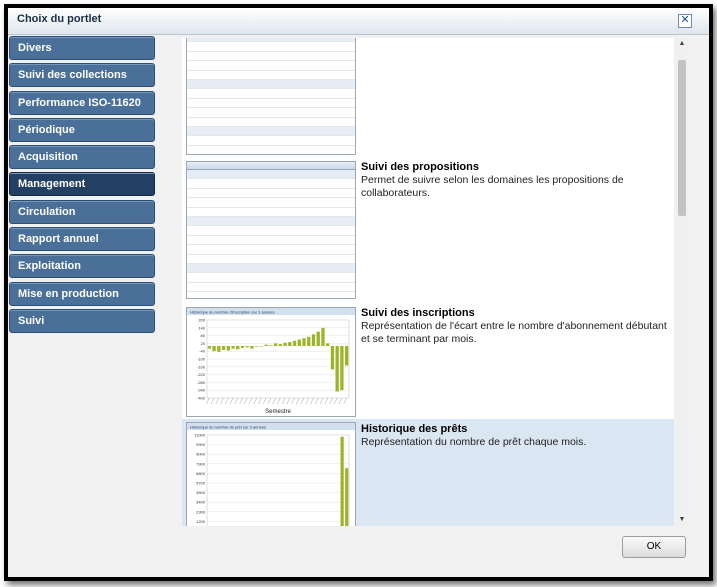 This screenshot has width=717, height=587. I want to click on sidebar-item: Rapport annuel, so click(82, 239).